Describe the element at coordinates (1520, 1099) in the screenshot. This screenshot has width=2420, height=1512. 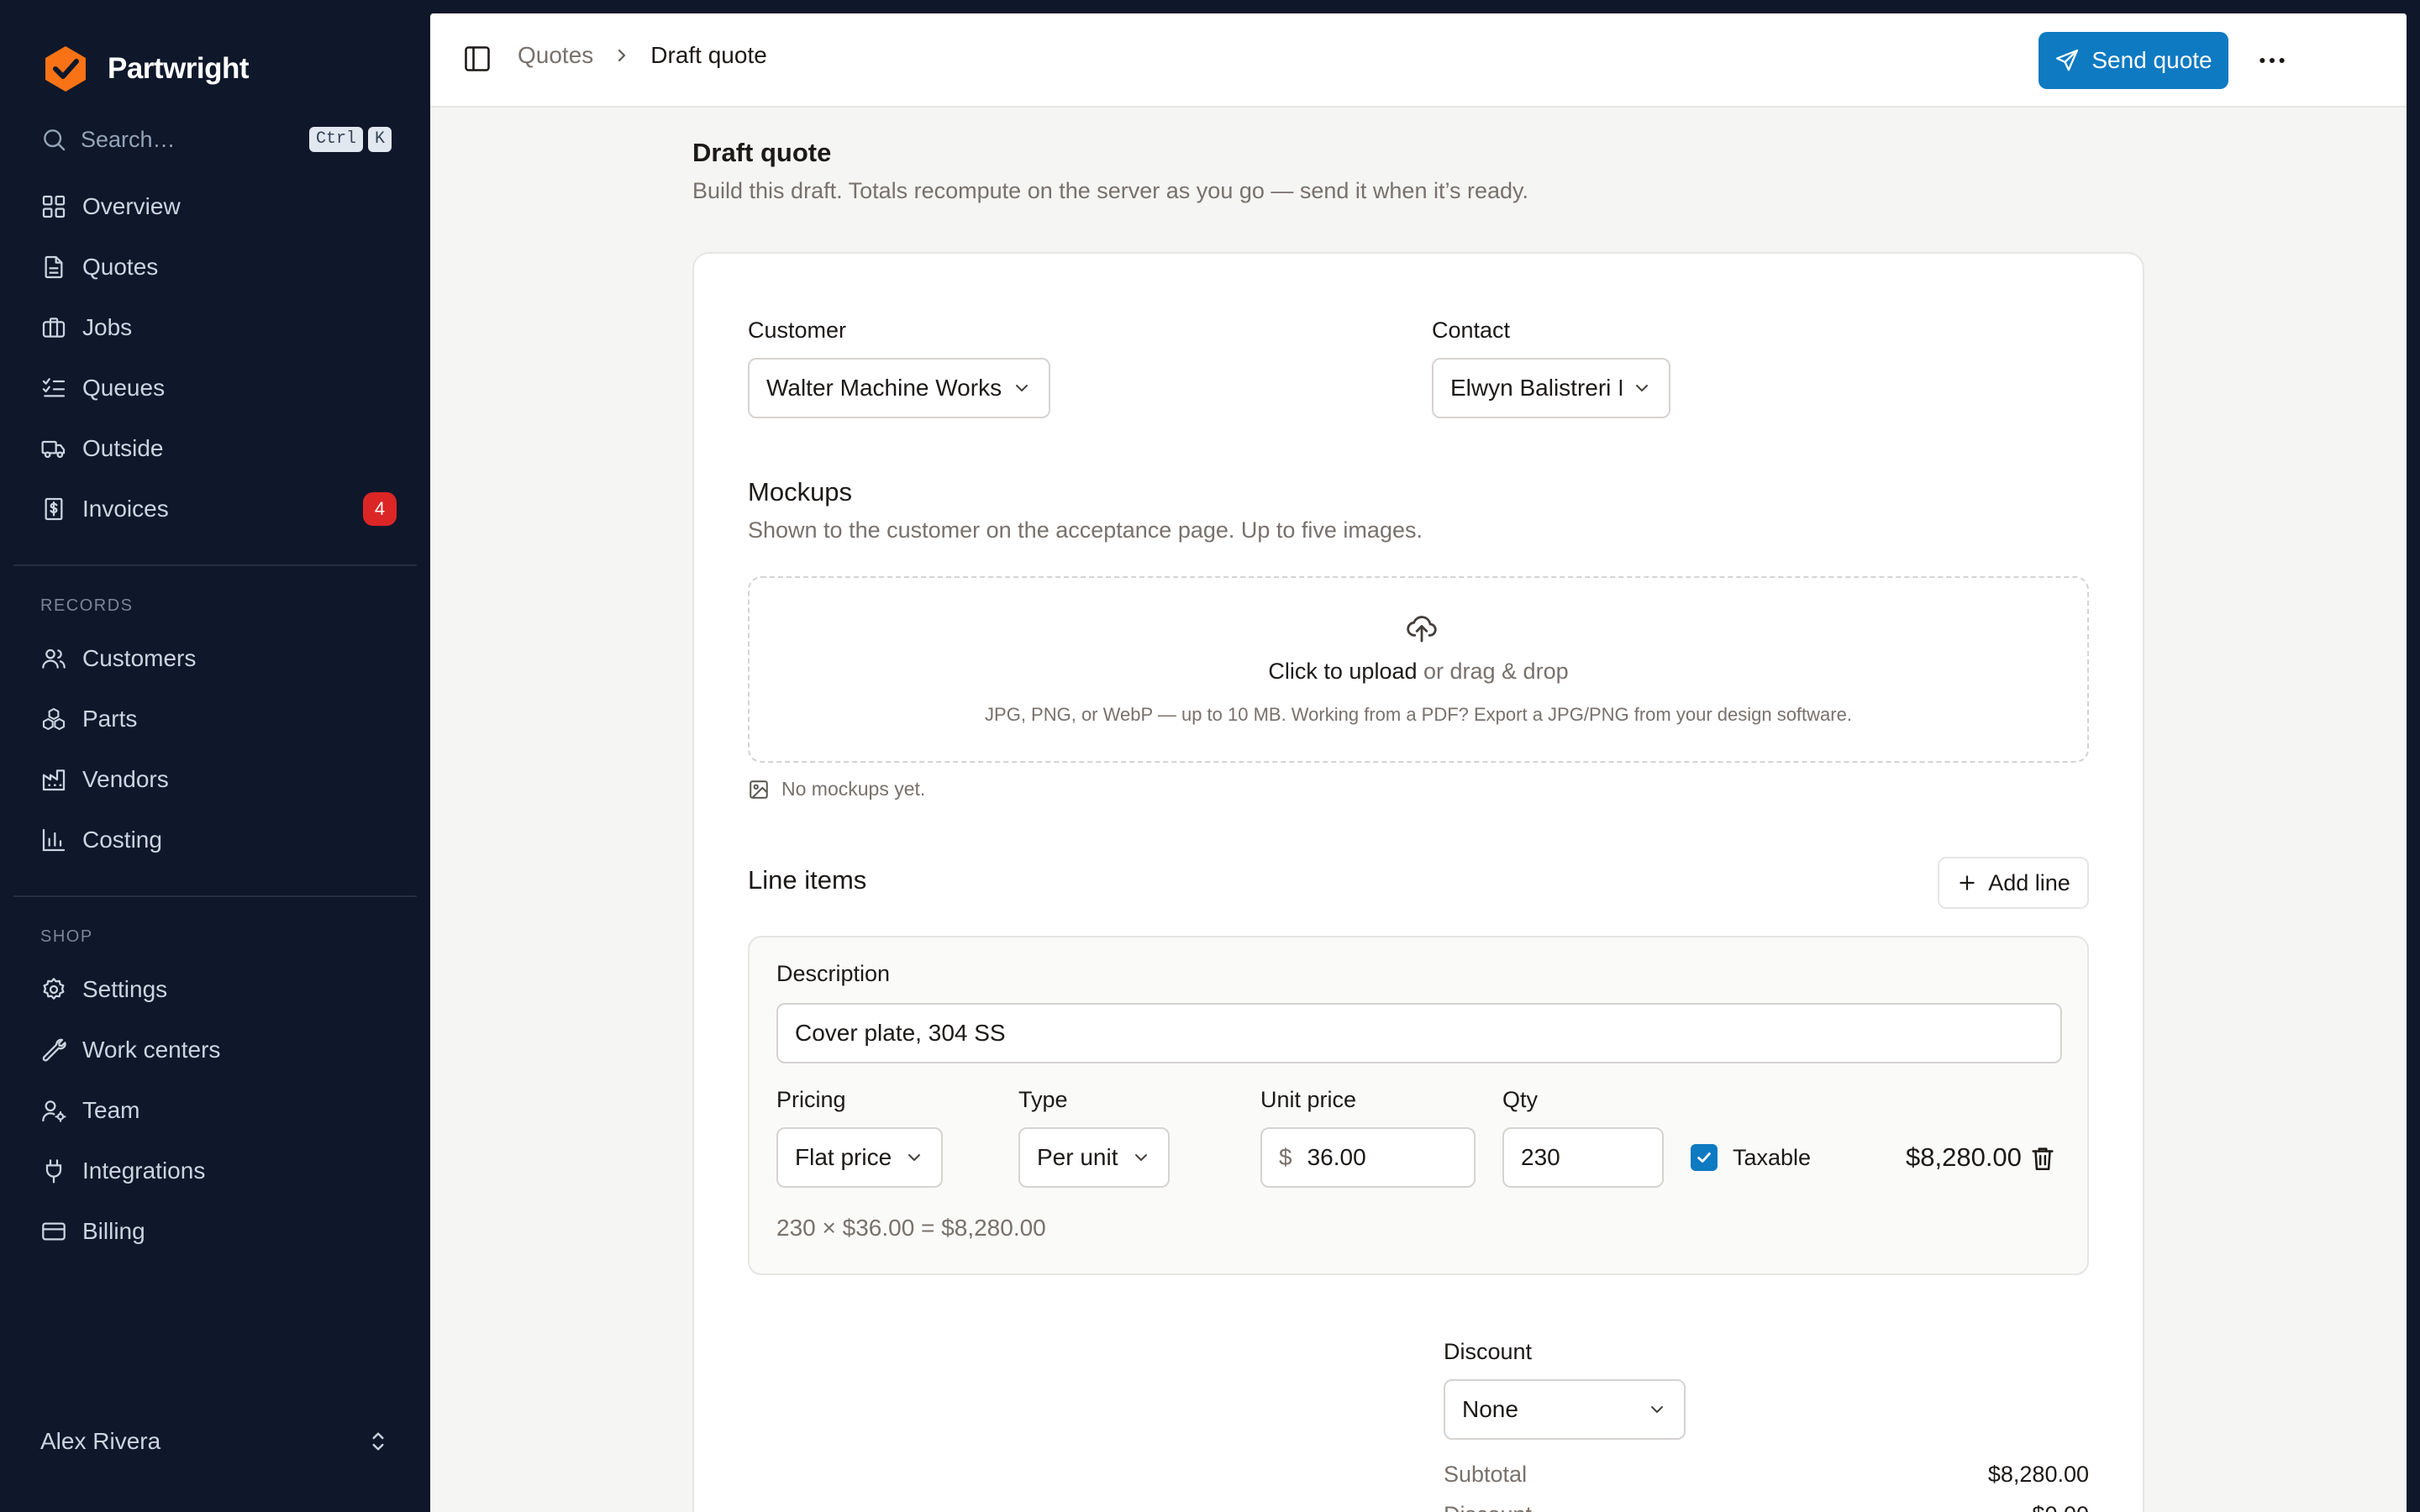
I see `qty-label: Qty` at that location.